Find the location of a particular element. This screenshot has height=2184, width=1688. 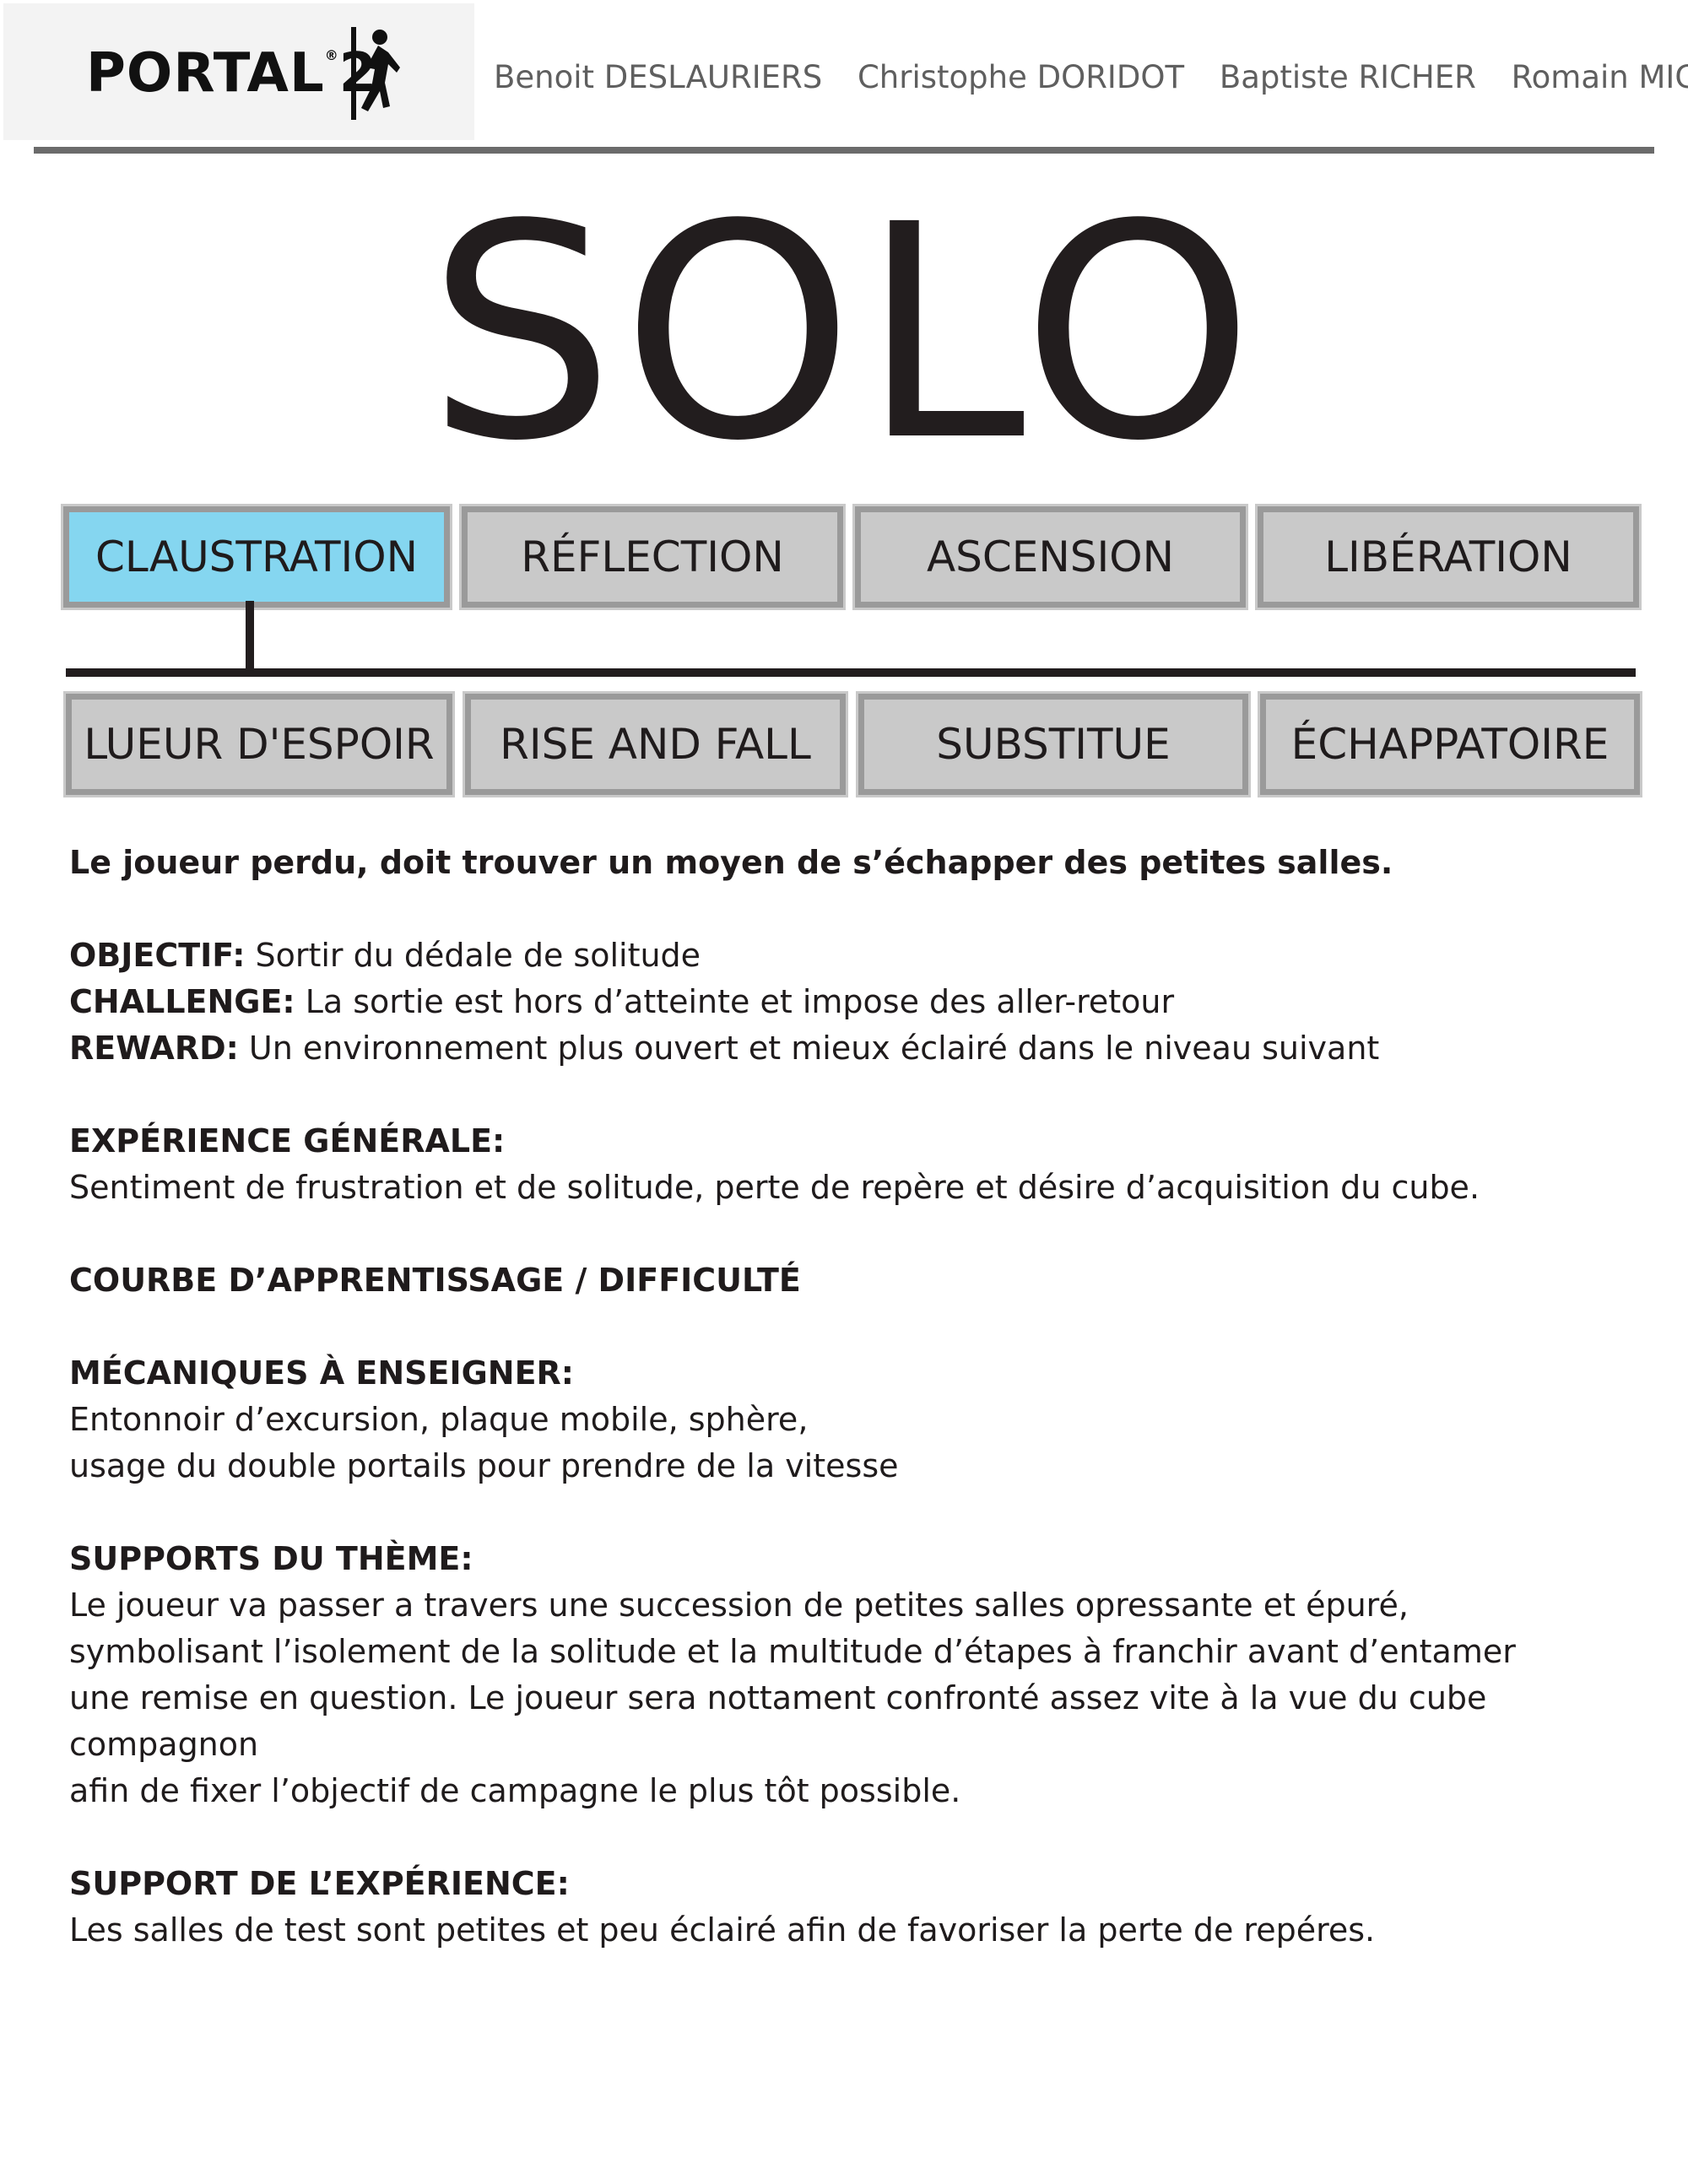

chapter-reflection: RÉFLECTION is located at coordinates (652, 557).